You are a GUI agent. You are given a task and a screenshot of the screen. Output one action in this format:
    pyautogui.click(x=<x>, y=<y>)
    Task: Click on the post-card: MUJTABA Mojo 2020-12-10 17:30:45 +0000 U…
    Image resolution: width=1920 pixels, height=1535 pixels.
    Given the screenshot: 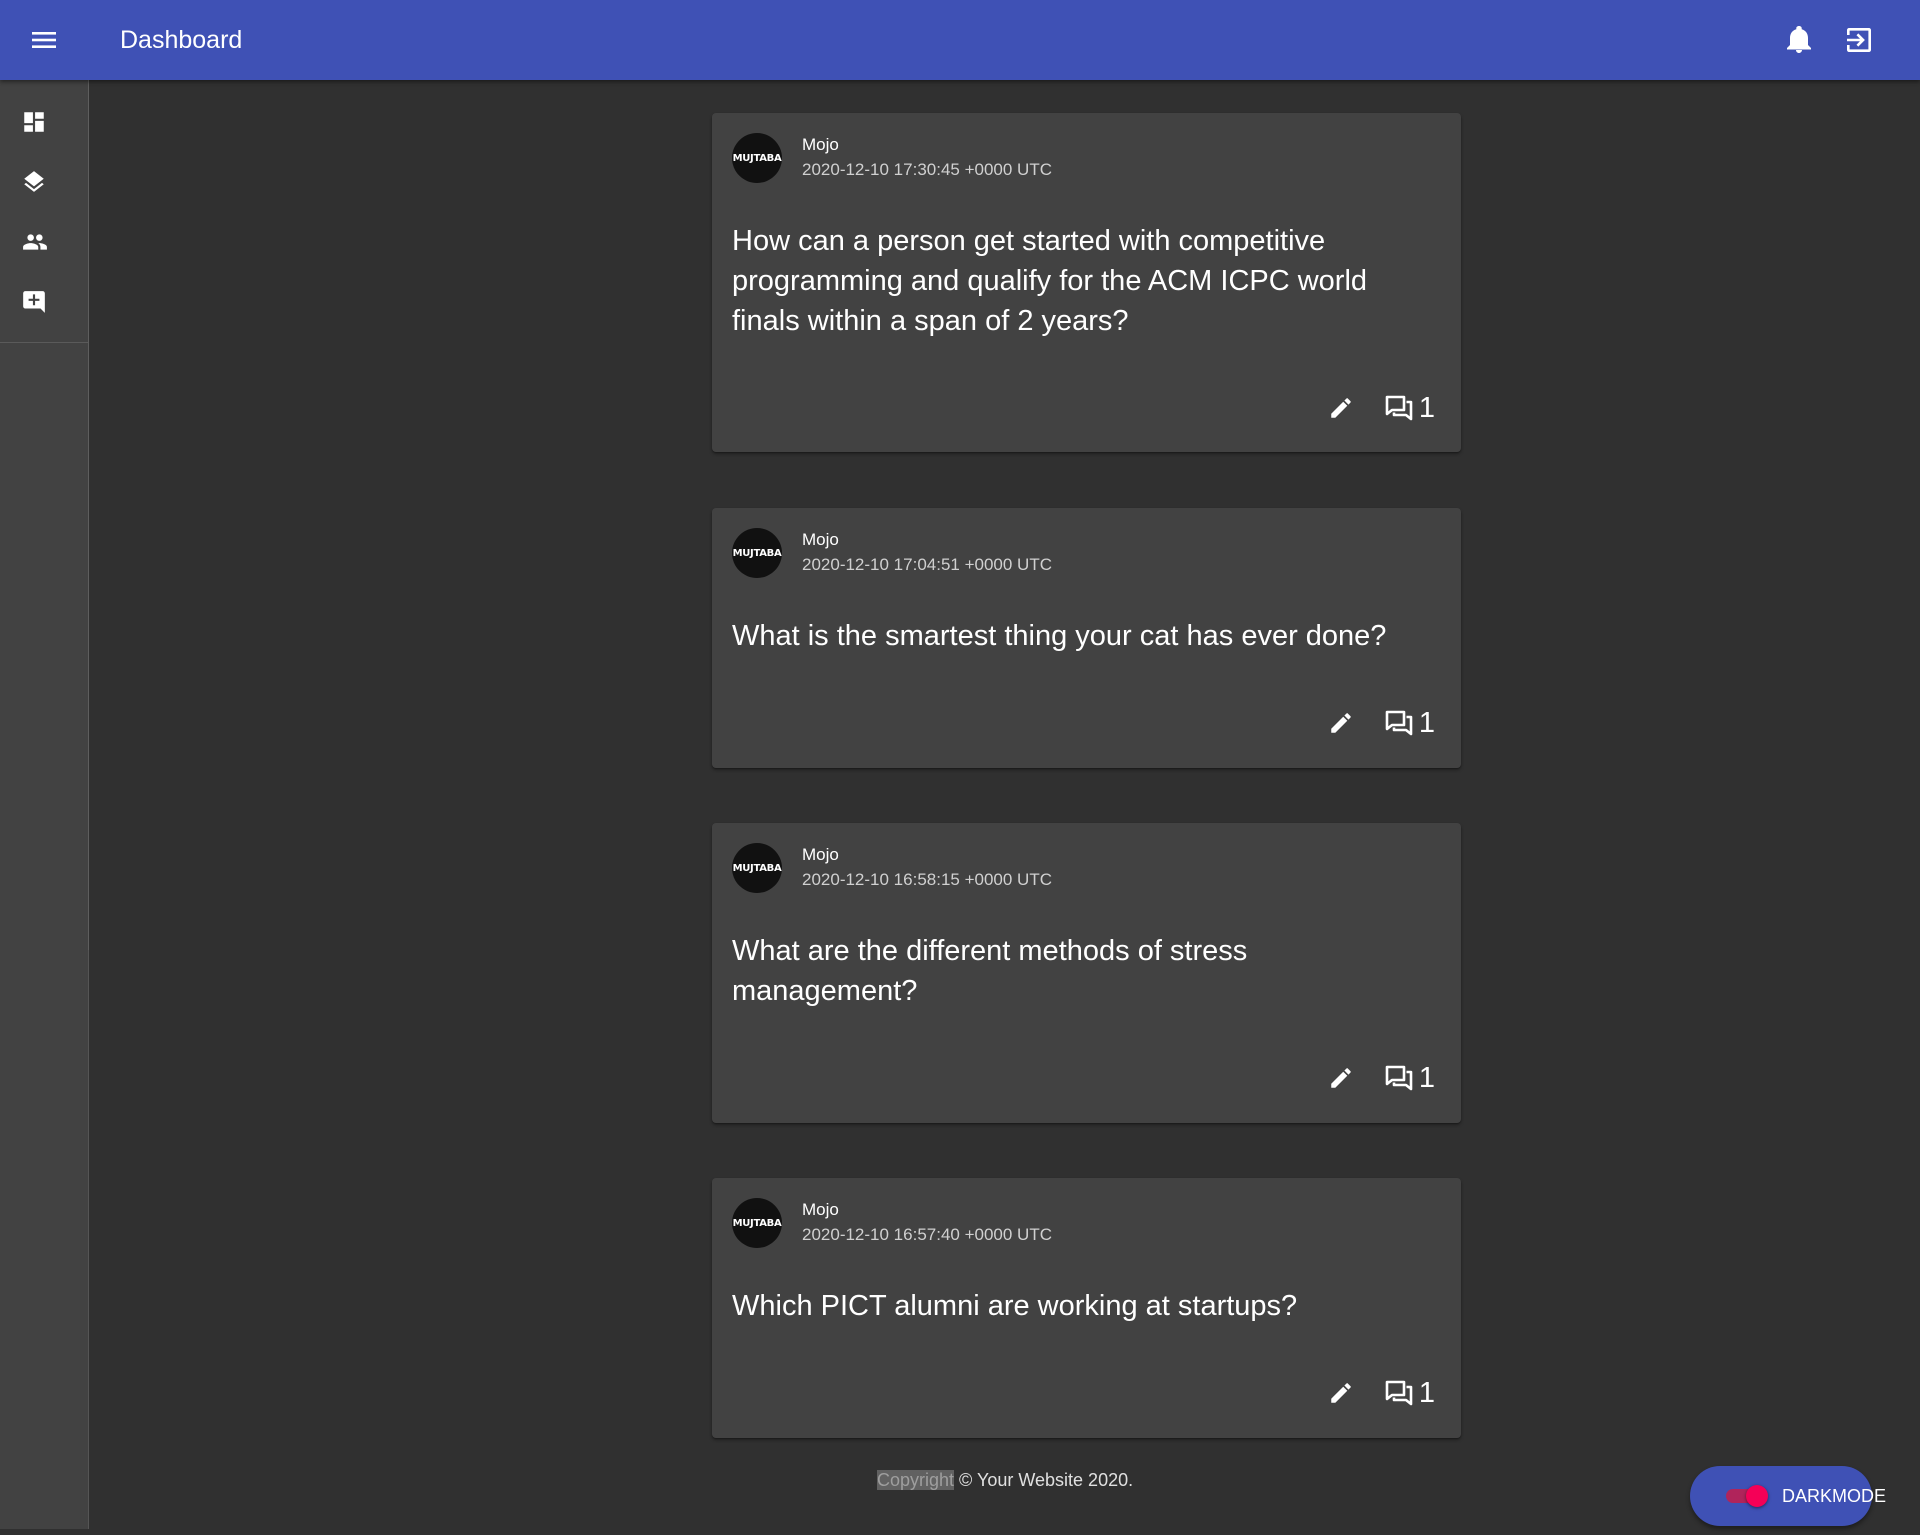 What is the action you would take?
    pyautogui.click(x=1086, y=282)
    